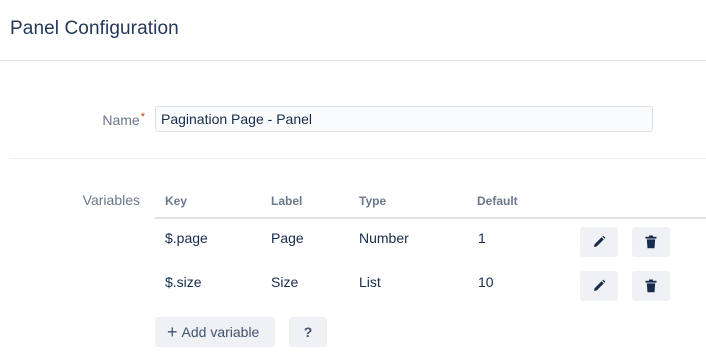  Describe the element at coordinates (121, 120) in the screenshot. I see `name-label: Name` at that location.